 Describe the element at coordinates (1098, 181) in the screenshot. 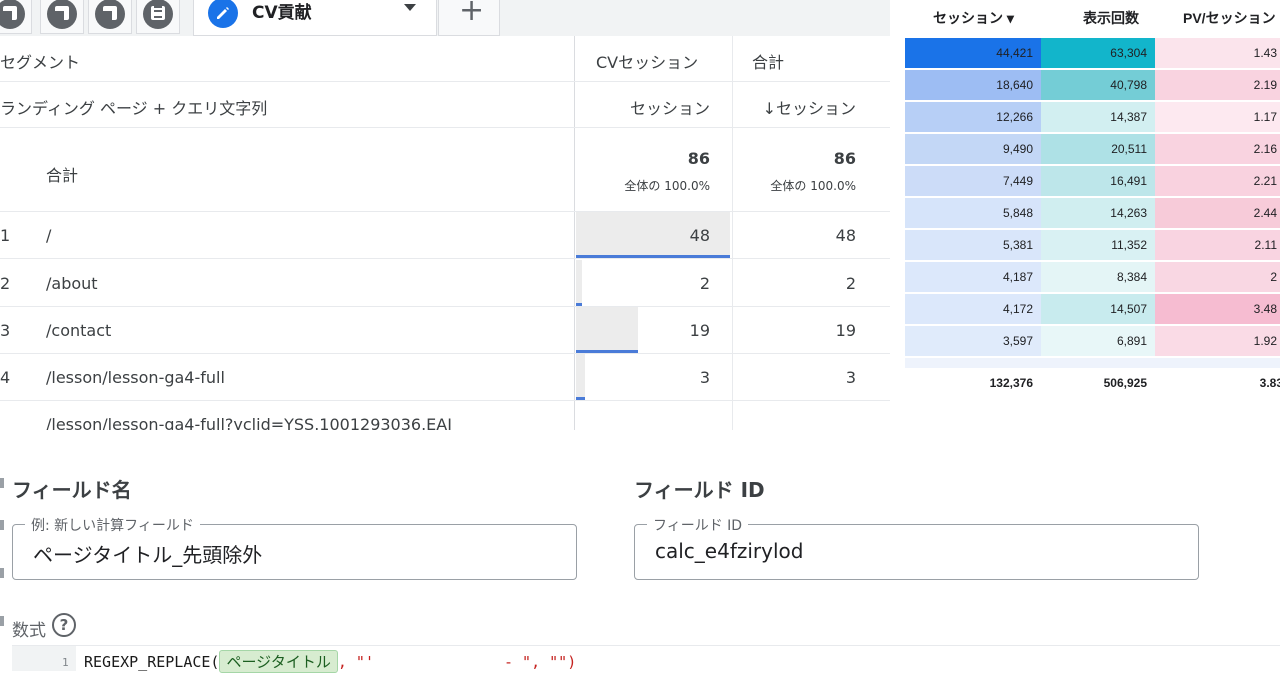

I see `table-cell: 16,491` at that location.